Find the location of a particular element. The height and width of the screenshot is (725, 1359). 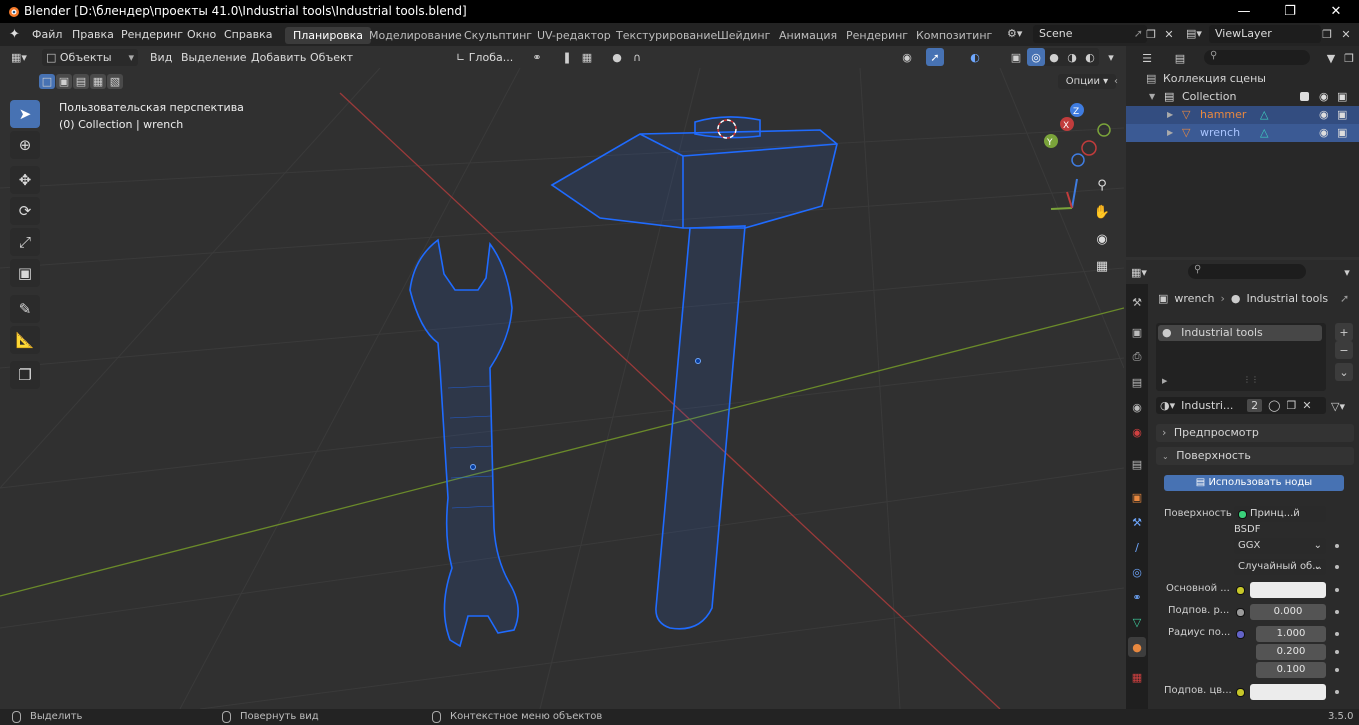

properties-search-input: ⚲ is located at coordinates (1247, 271).